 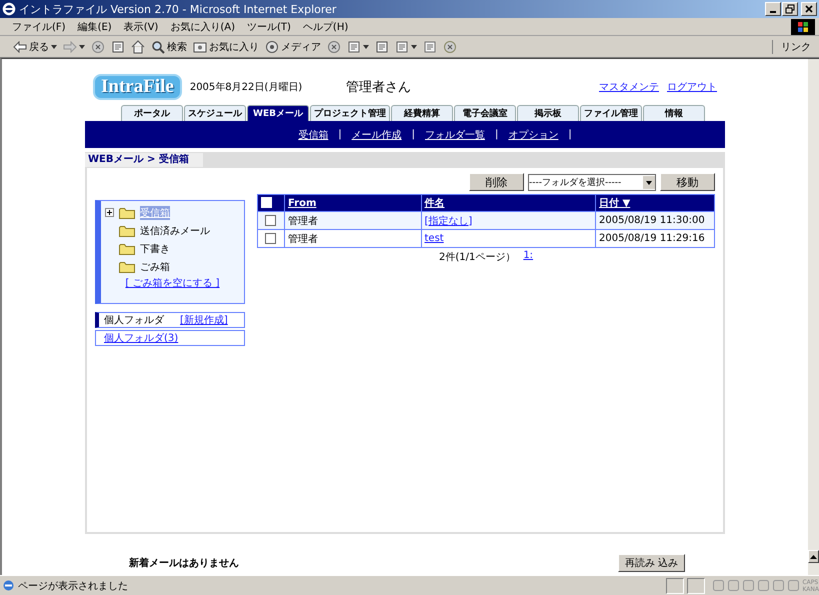 What do you see at coordinates (496, 182) in the screenshot?
I see `delete-button: 削除` at bounding box center [496, 182].